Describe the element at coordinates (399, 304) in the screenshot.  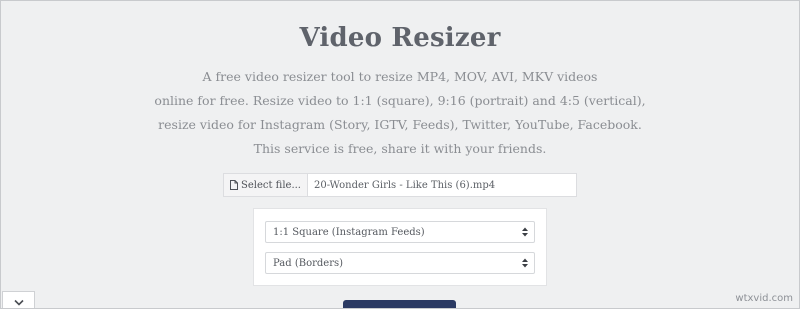
I see `submit-button` at that location.